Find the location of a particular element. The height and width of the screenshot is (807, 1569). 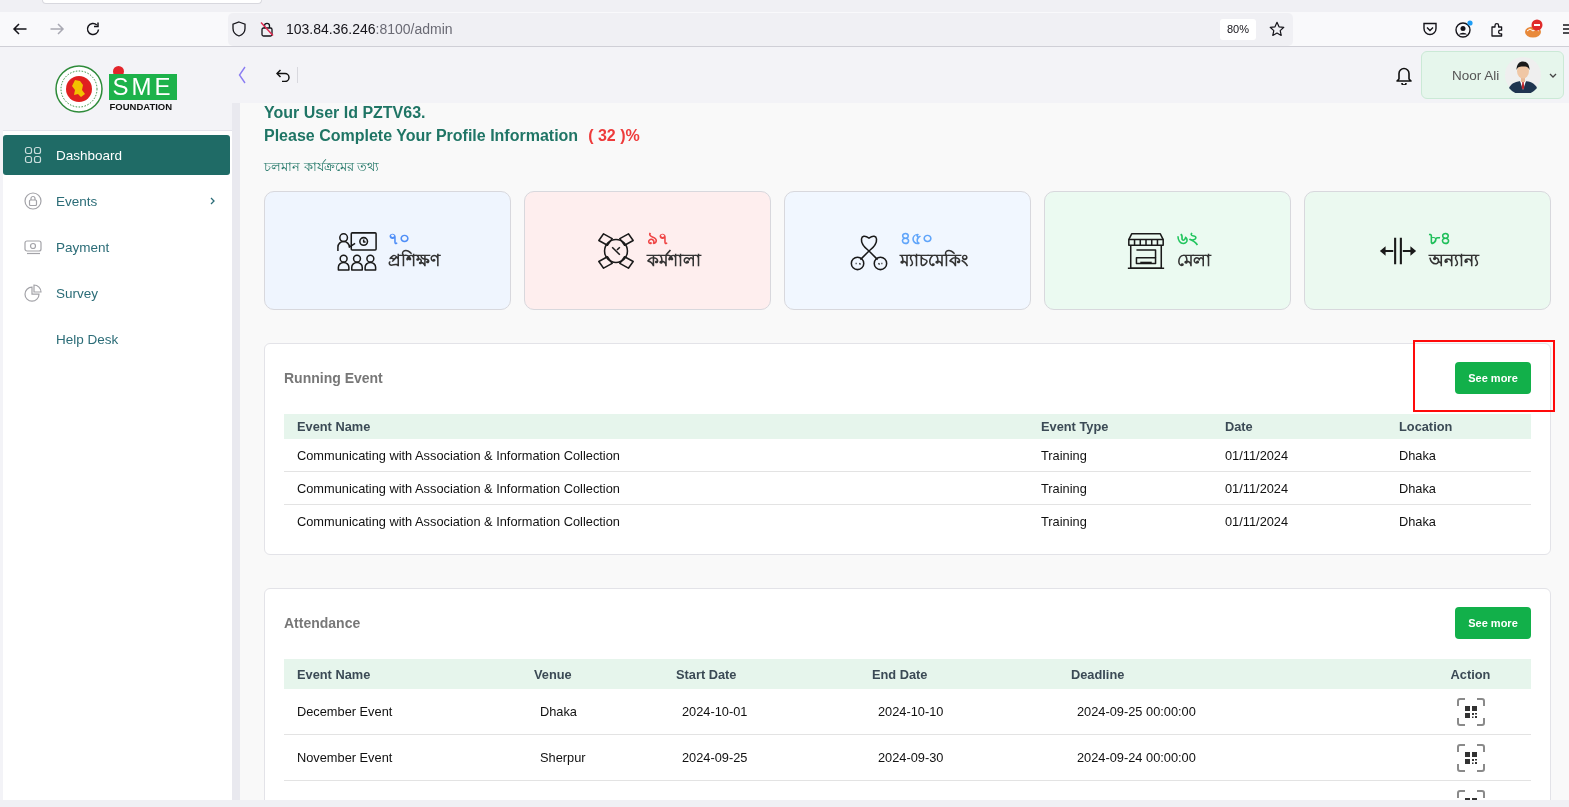

table-cell: December Event is located at coordinates (402, 712).